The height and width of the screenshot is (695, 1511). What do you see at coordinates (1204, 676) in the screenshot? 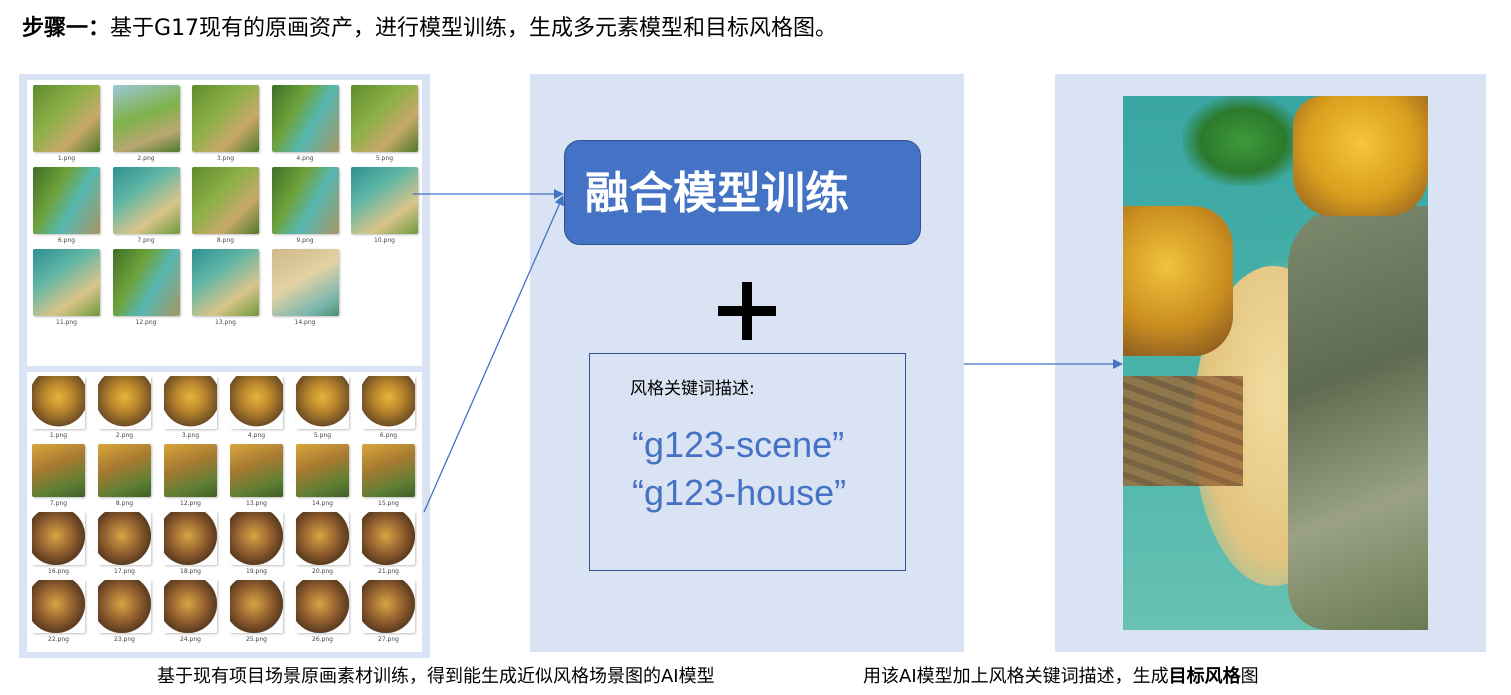
I see `caption-gen-bold: 目标风格` at bounding box center [1204, 676].